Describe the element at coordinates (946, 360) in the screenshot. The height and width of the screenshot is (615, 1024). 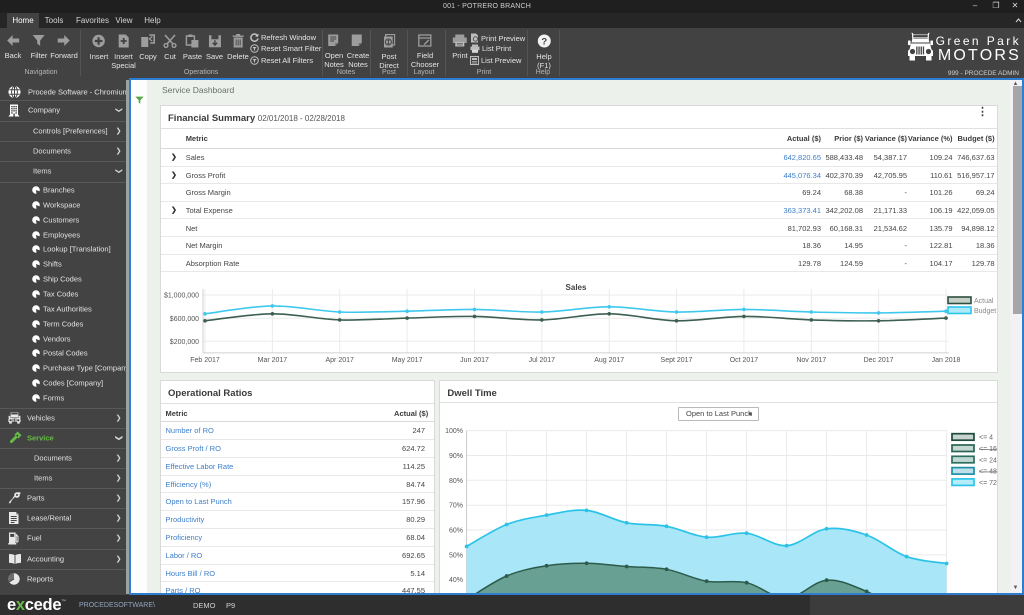
I see `svg-text: Jan 2018` at that location.